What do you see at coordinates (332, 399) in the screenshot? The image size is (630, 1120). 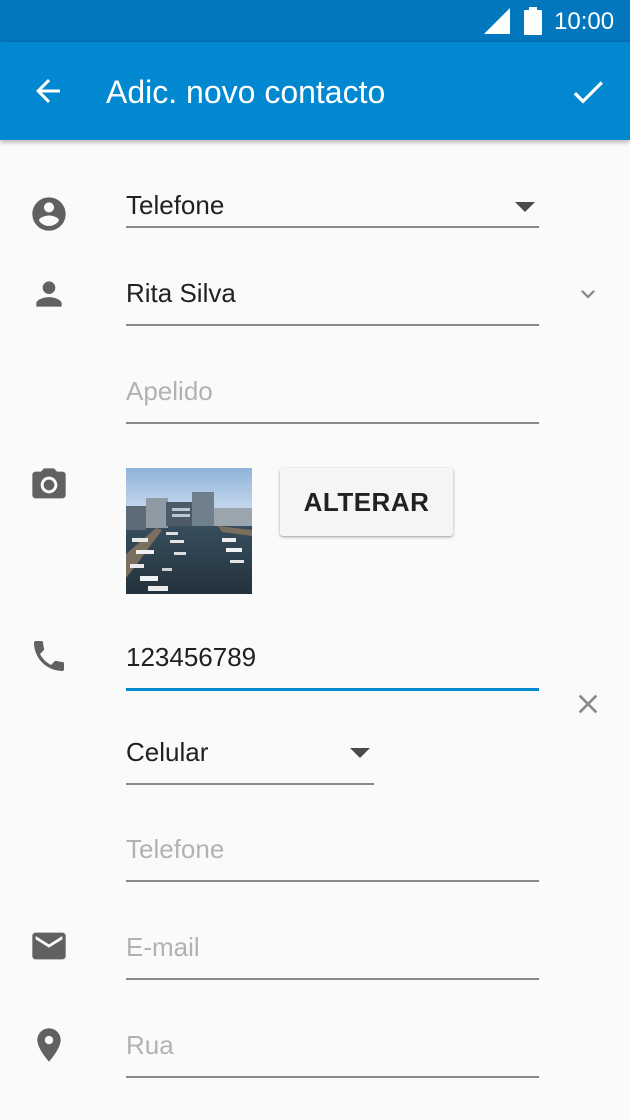 I see `surname-field: Apelido` at bounding box center [332, 399].